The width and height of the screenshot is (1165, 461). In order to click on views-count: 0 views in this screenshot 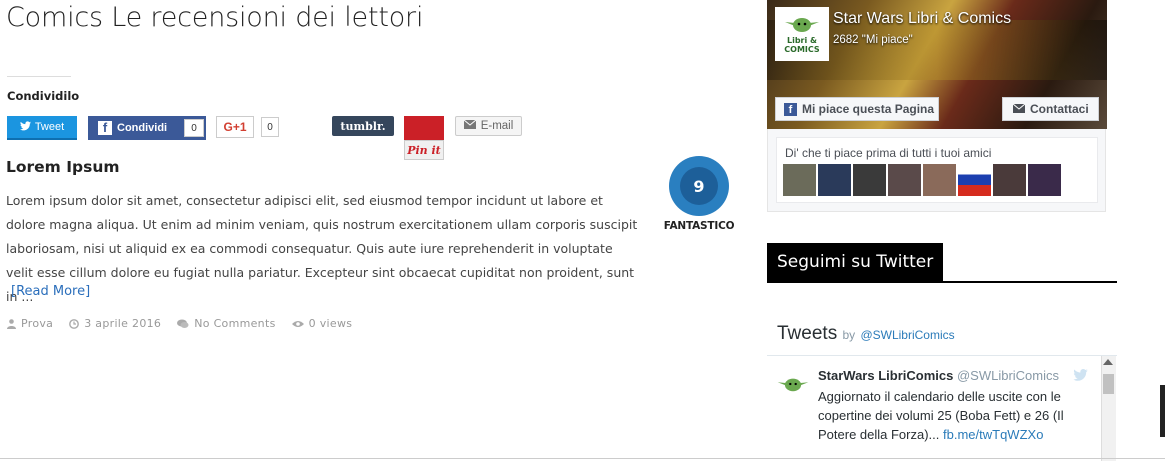, I will do `click(330, 323)`.